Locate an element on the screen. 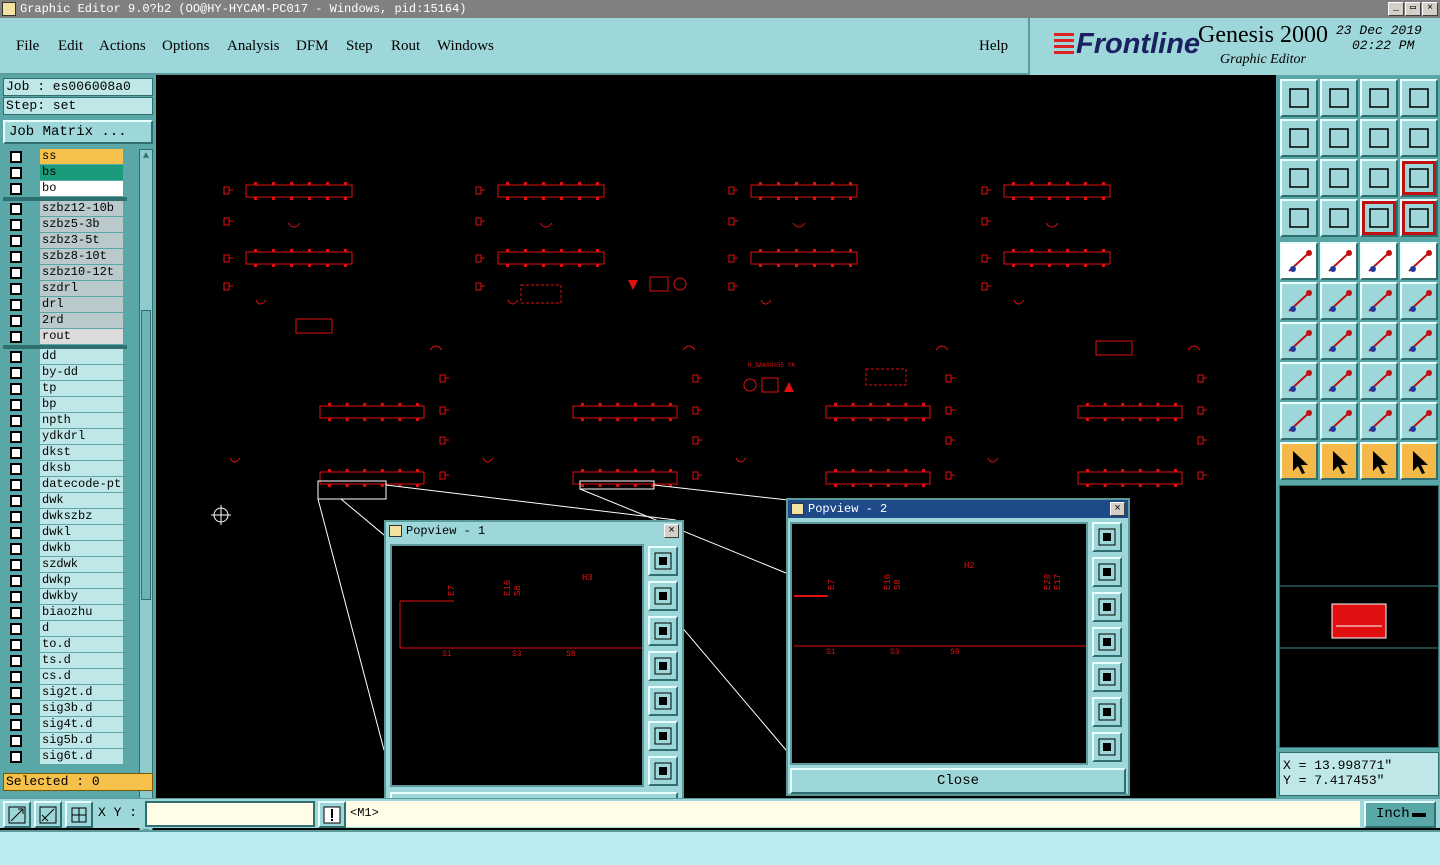  layer-name: sig4t.d is located at coordinates (81, 724).